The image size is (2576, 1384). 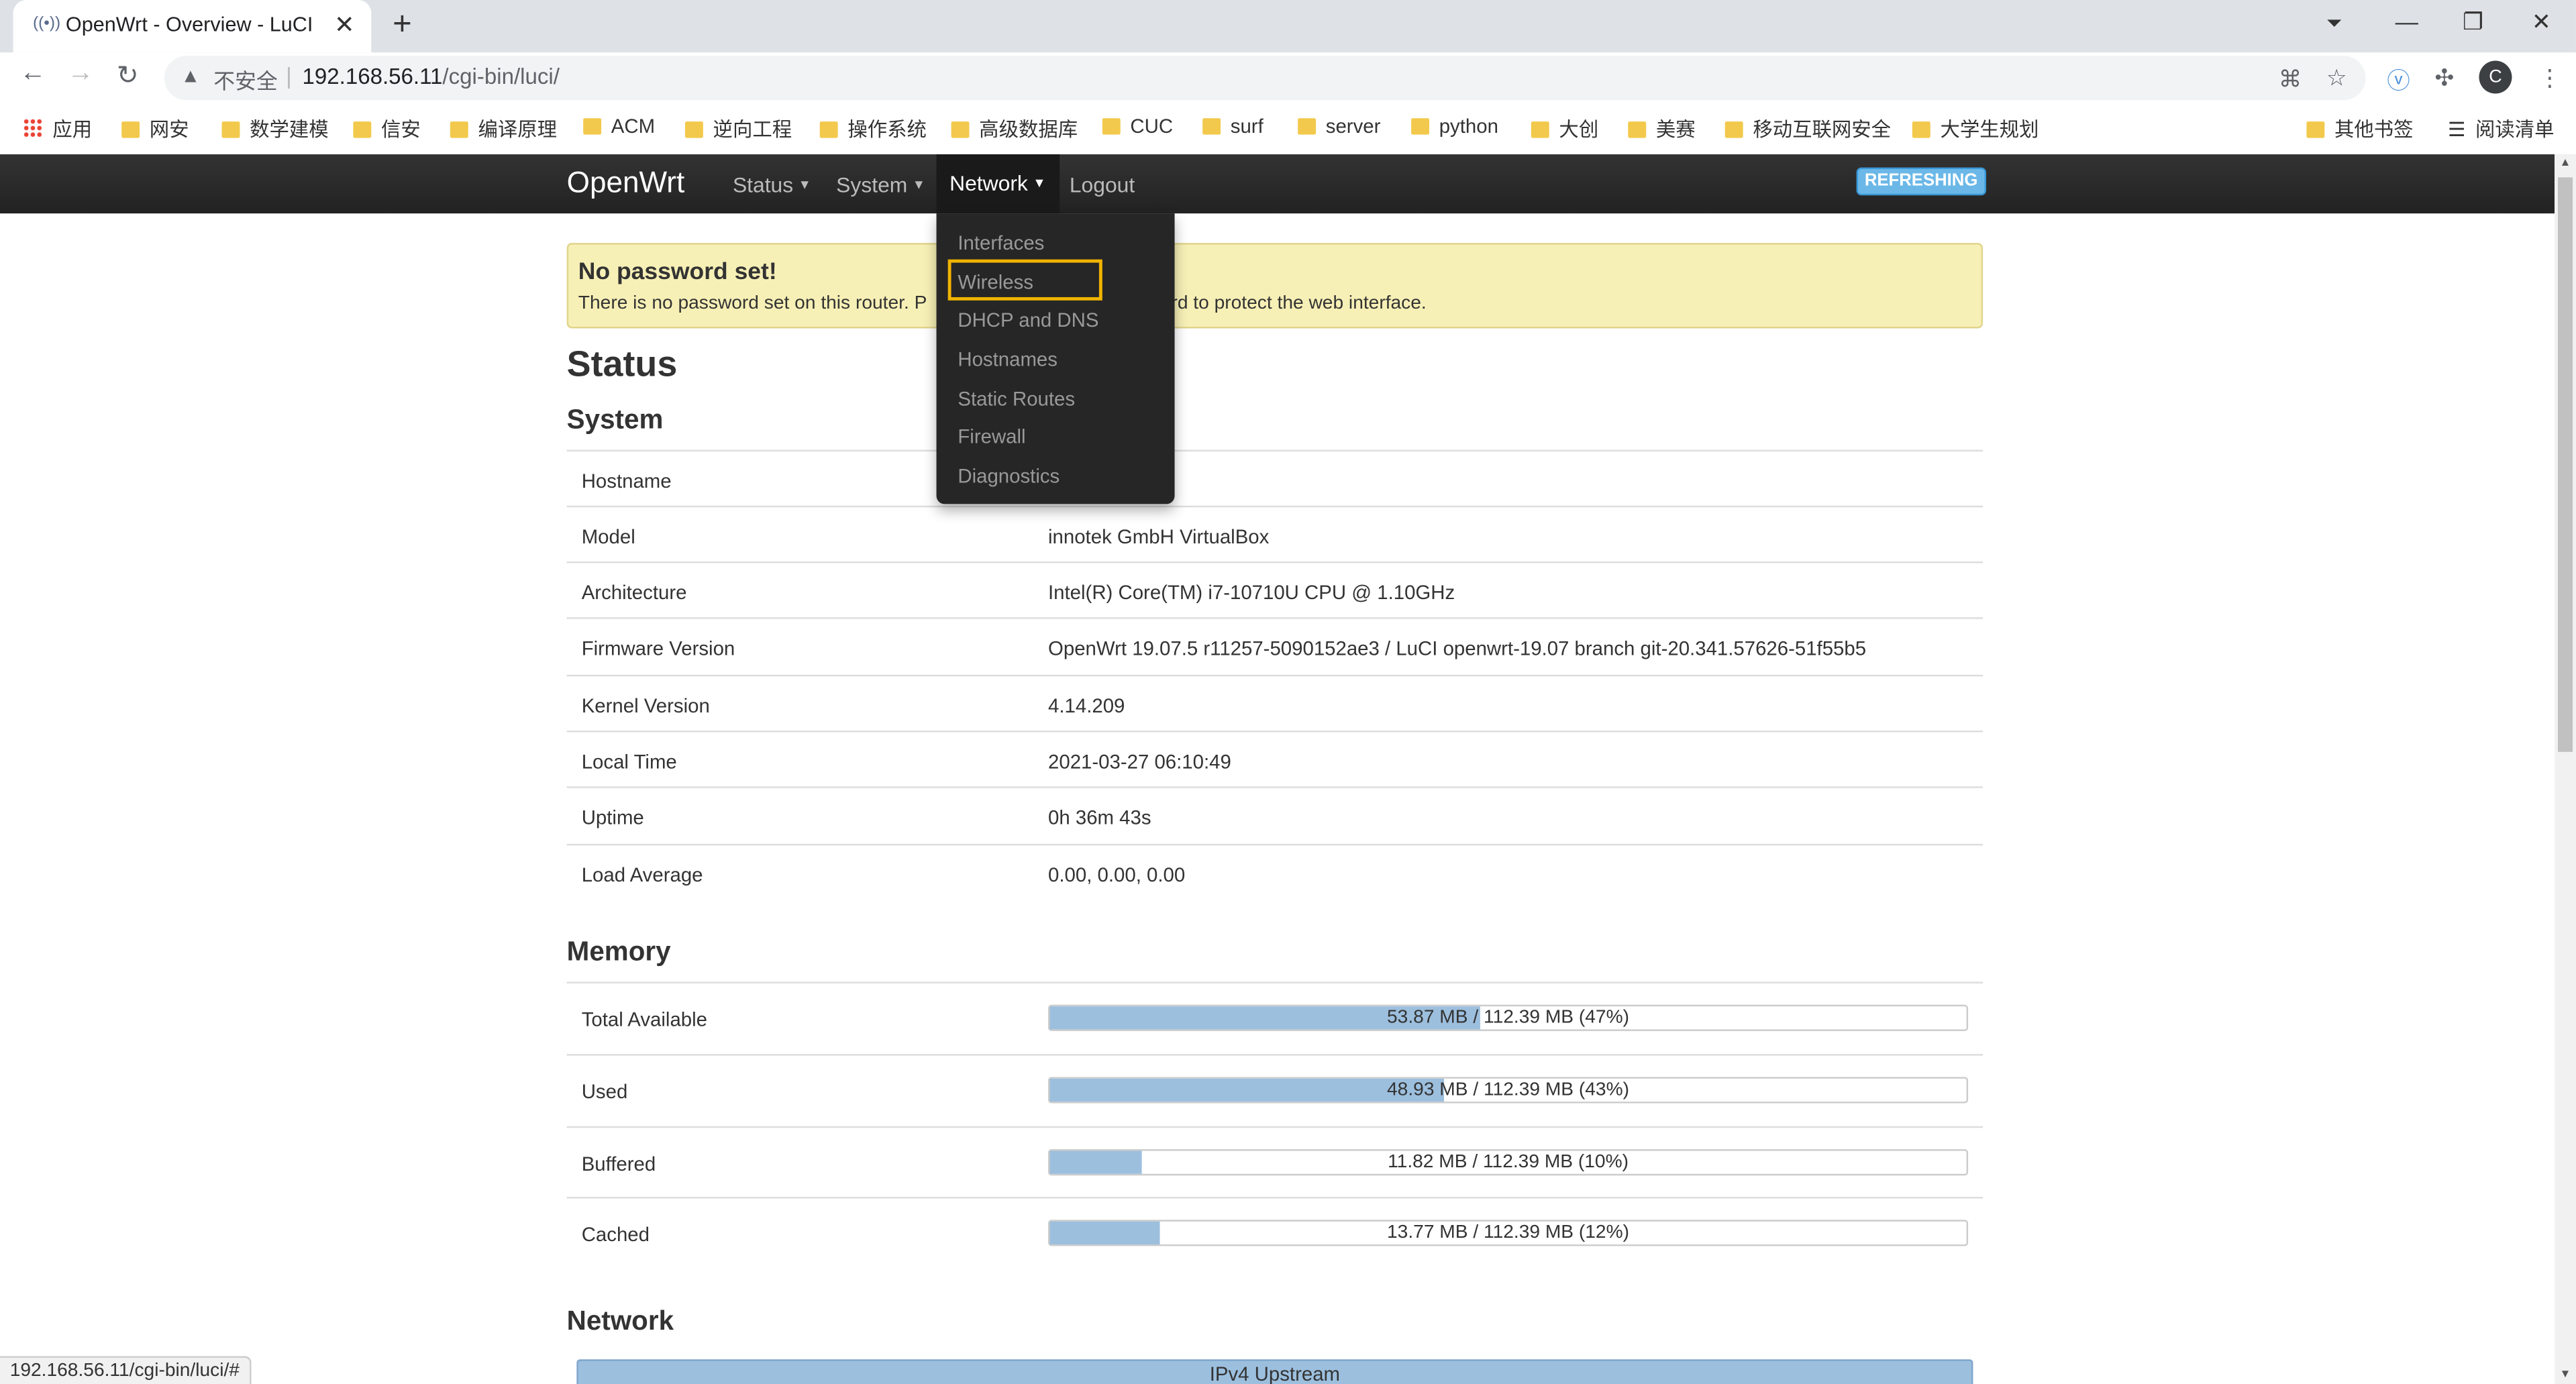 What do you see at coordinates (880, 184) in the screenshot?
I see `menu-system: System ▼` at bounding box center [880, 184].